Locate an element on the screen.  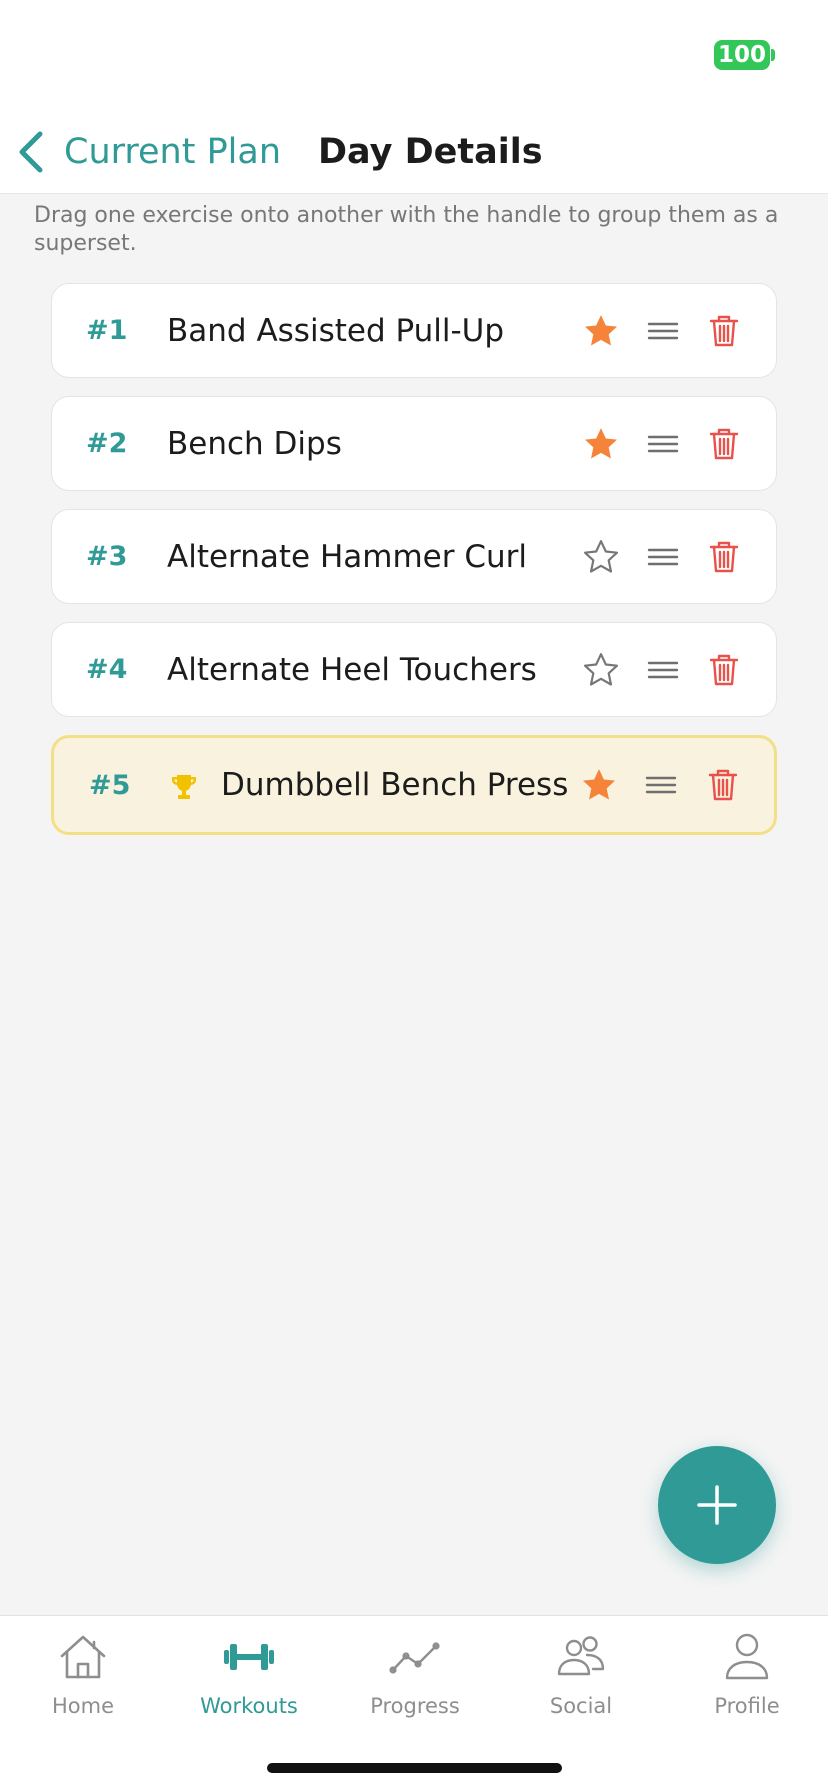
exercise-number: #4 is located at coordinates (107, 669).